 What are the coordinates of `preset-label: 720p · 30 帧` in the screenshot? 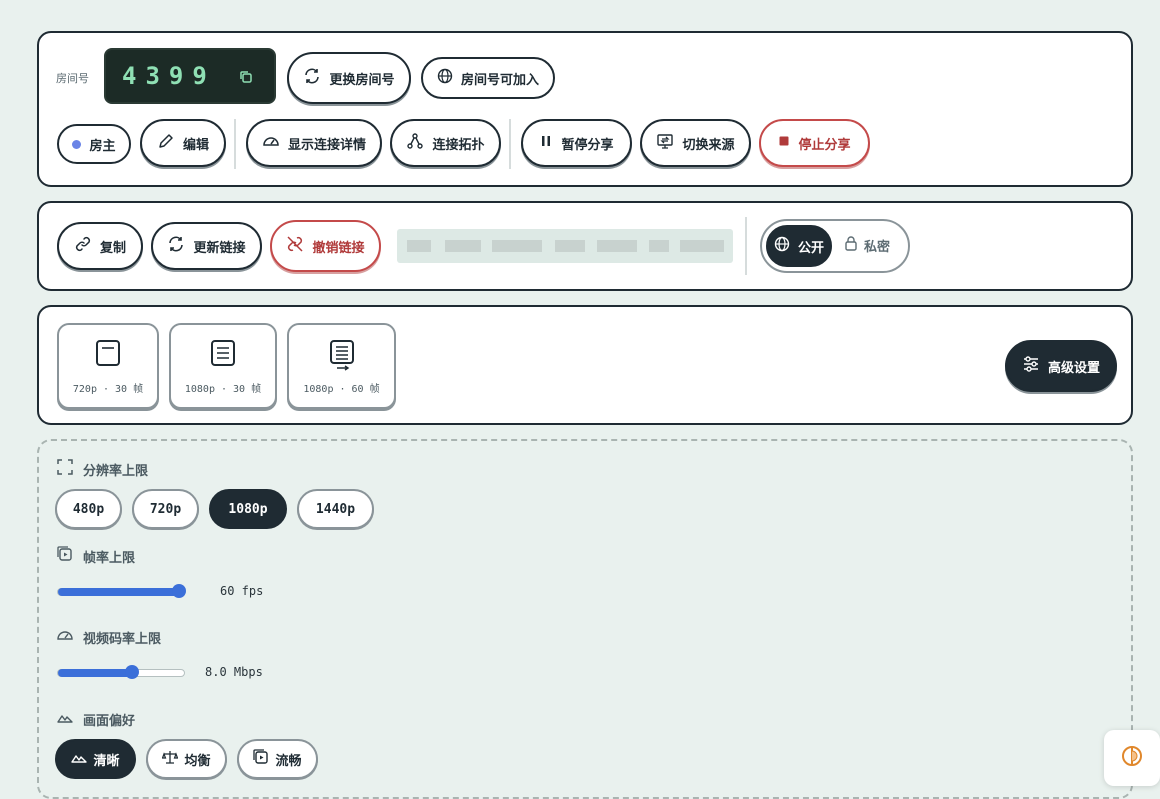 It's located at (108, 389).